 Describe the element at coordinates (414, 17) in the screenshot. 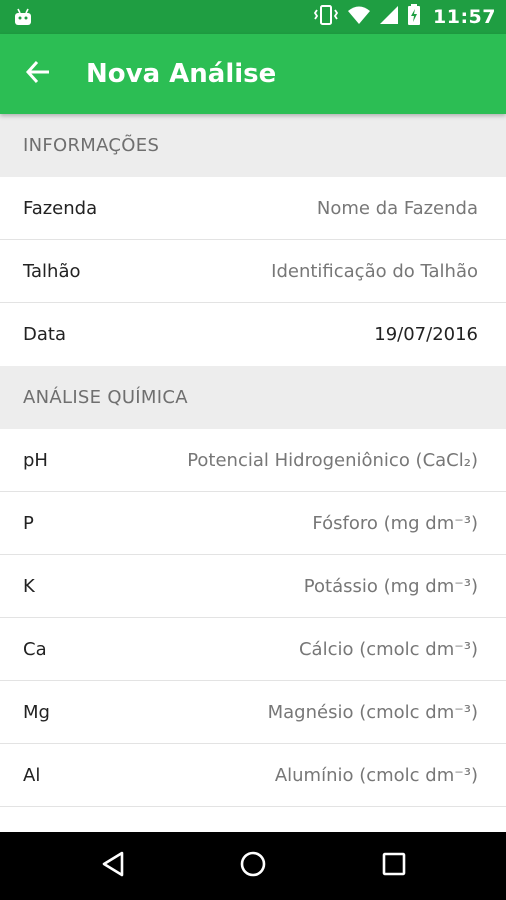

I see `battery-charging-icon` at that location.